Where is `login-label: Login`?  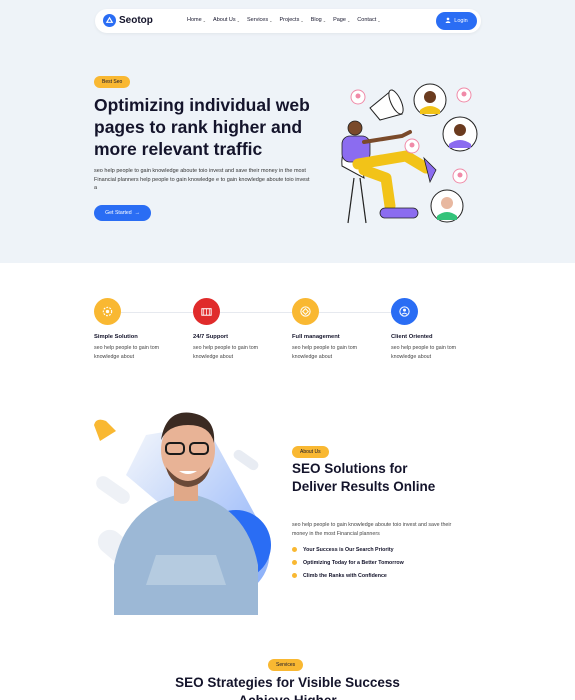 login-label: Login is located at coordinates (461, 21).